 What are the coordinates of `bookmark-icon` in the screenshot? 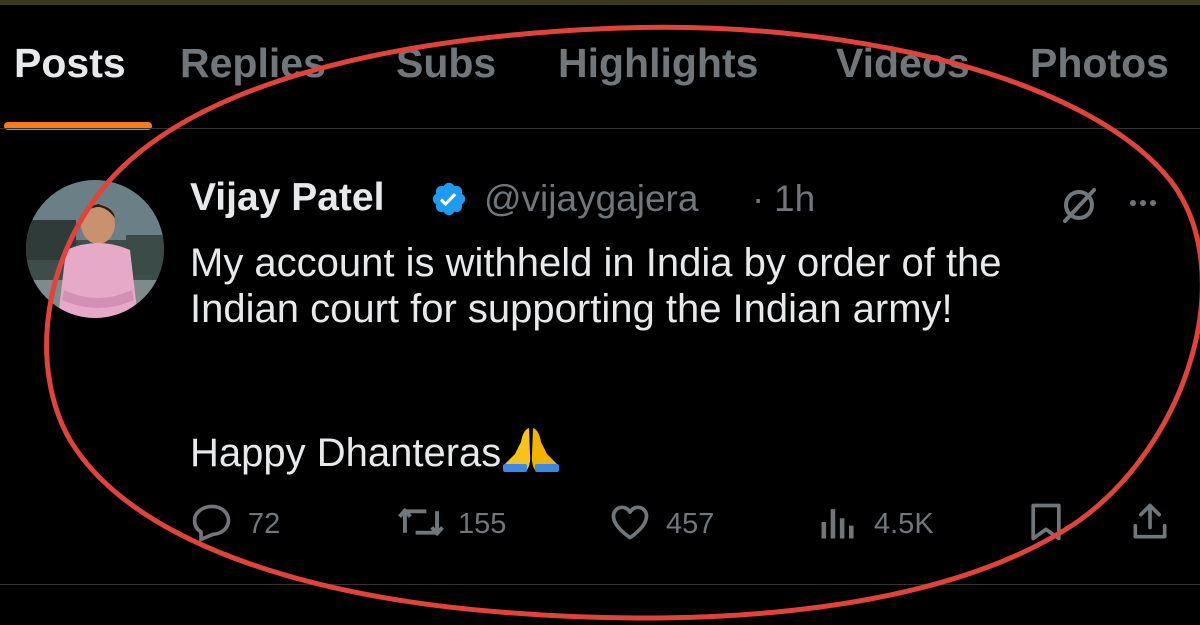 It's located at (1046, 522).